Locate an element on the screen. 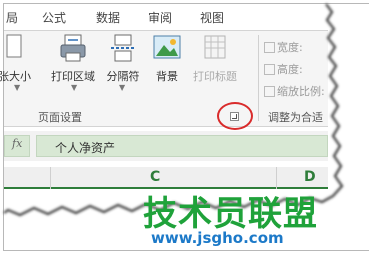  tab-review: 审阅 is located at coordinates (160, 17).